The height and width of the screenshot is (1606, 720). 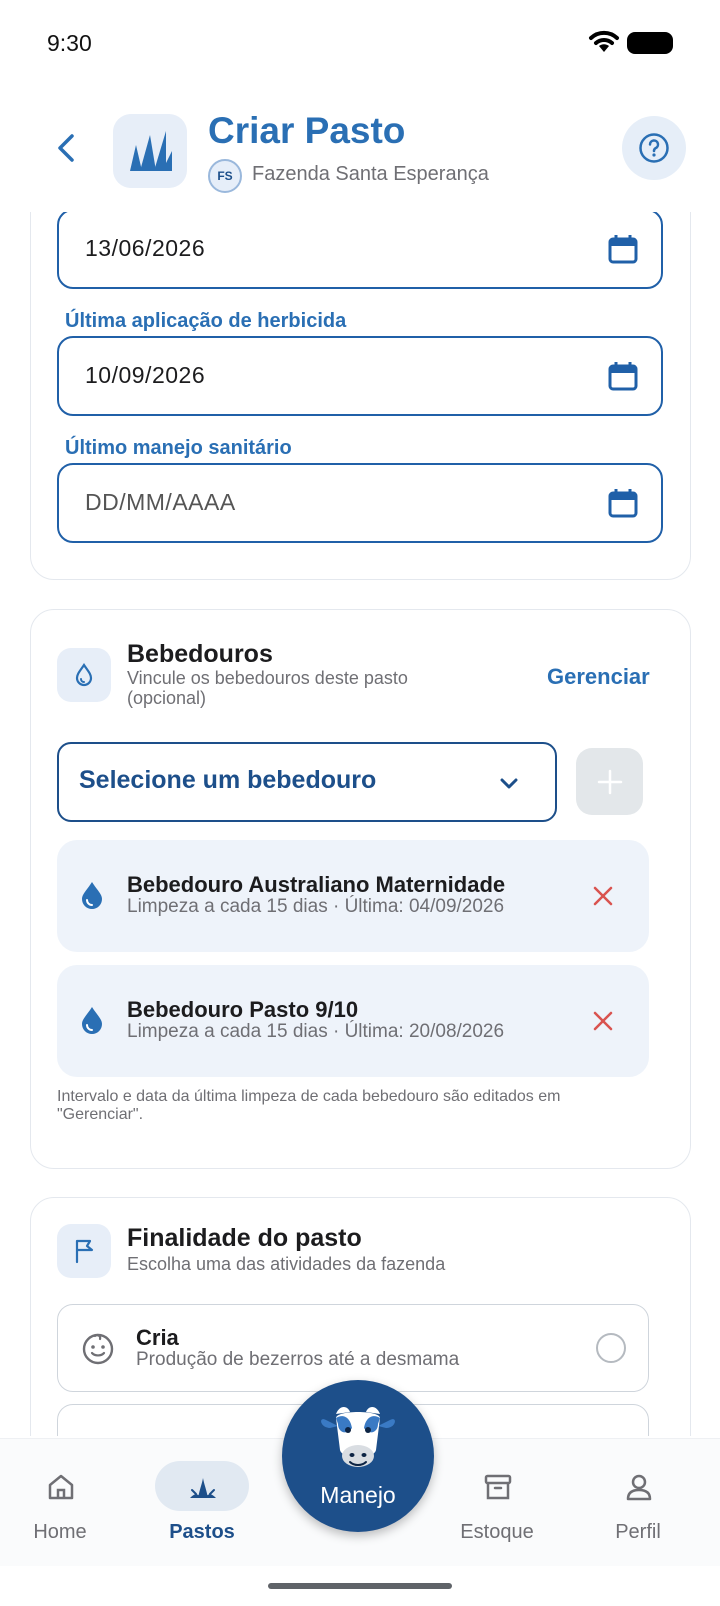 I want to click on battery-icon, so click(x=650, y=43).